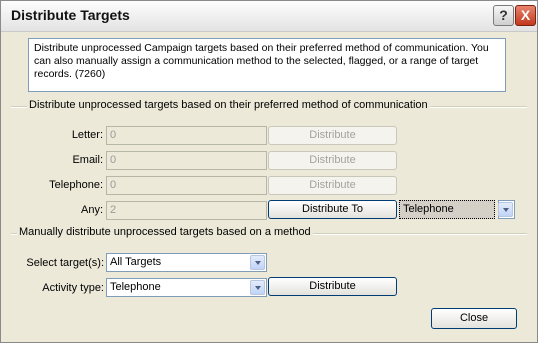 This screenshot has width=538, height=343. Describe the element at coordinates (186, 160) in the screenshot. I see `email-count-field: 0` at that location.